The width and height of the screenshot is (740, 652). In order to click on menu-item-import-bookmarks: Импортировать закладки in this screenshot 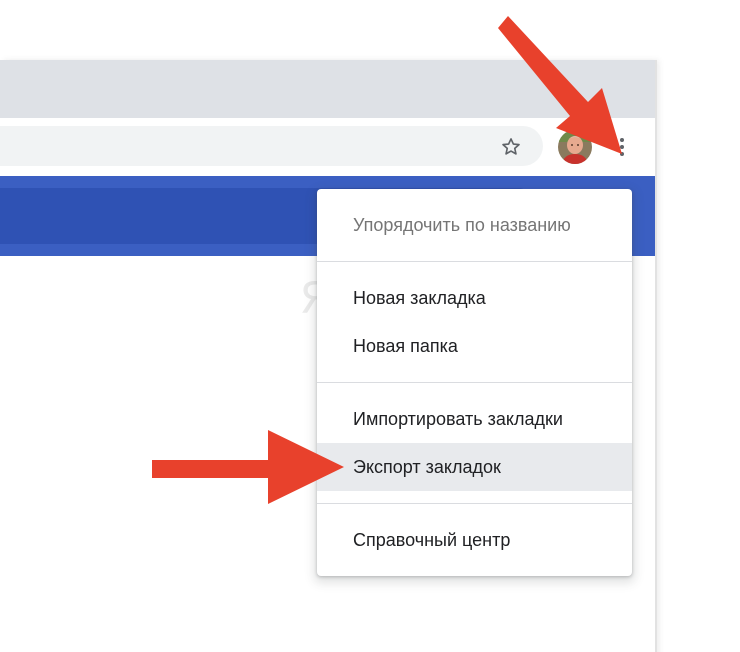, I will do `click(474, 419)`.